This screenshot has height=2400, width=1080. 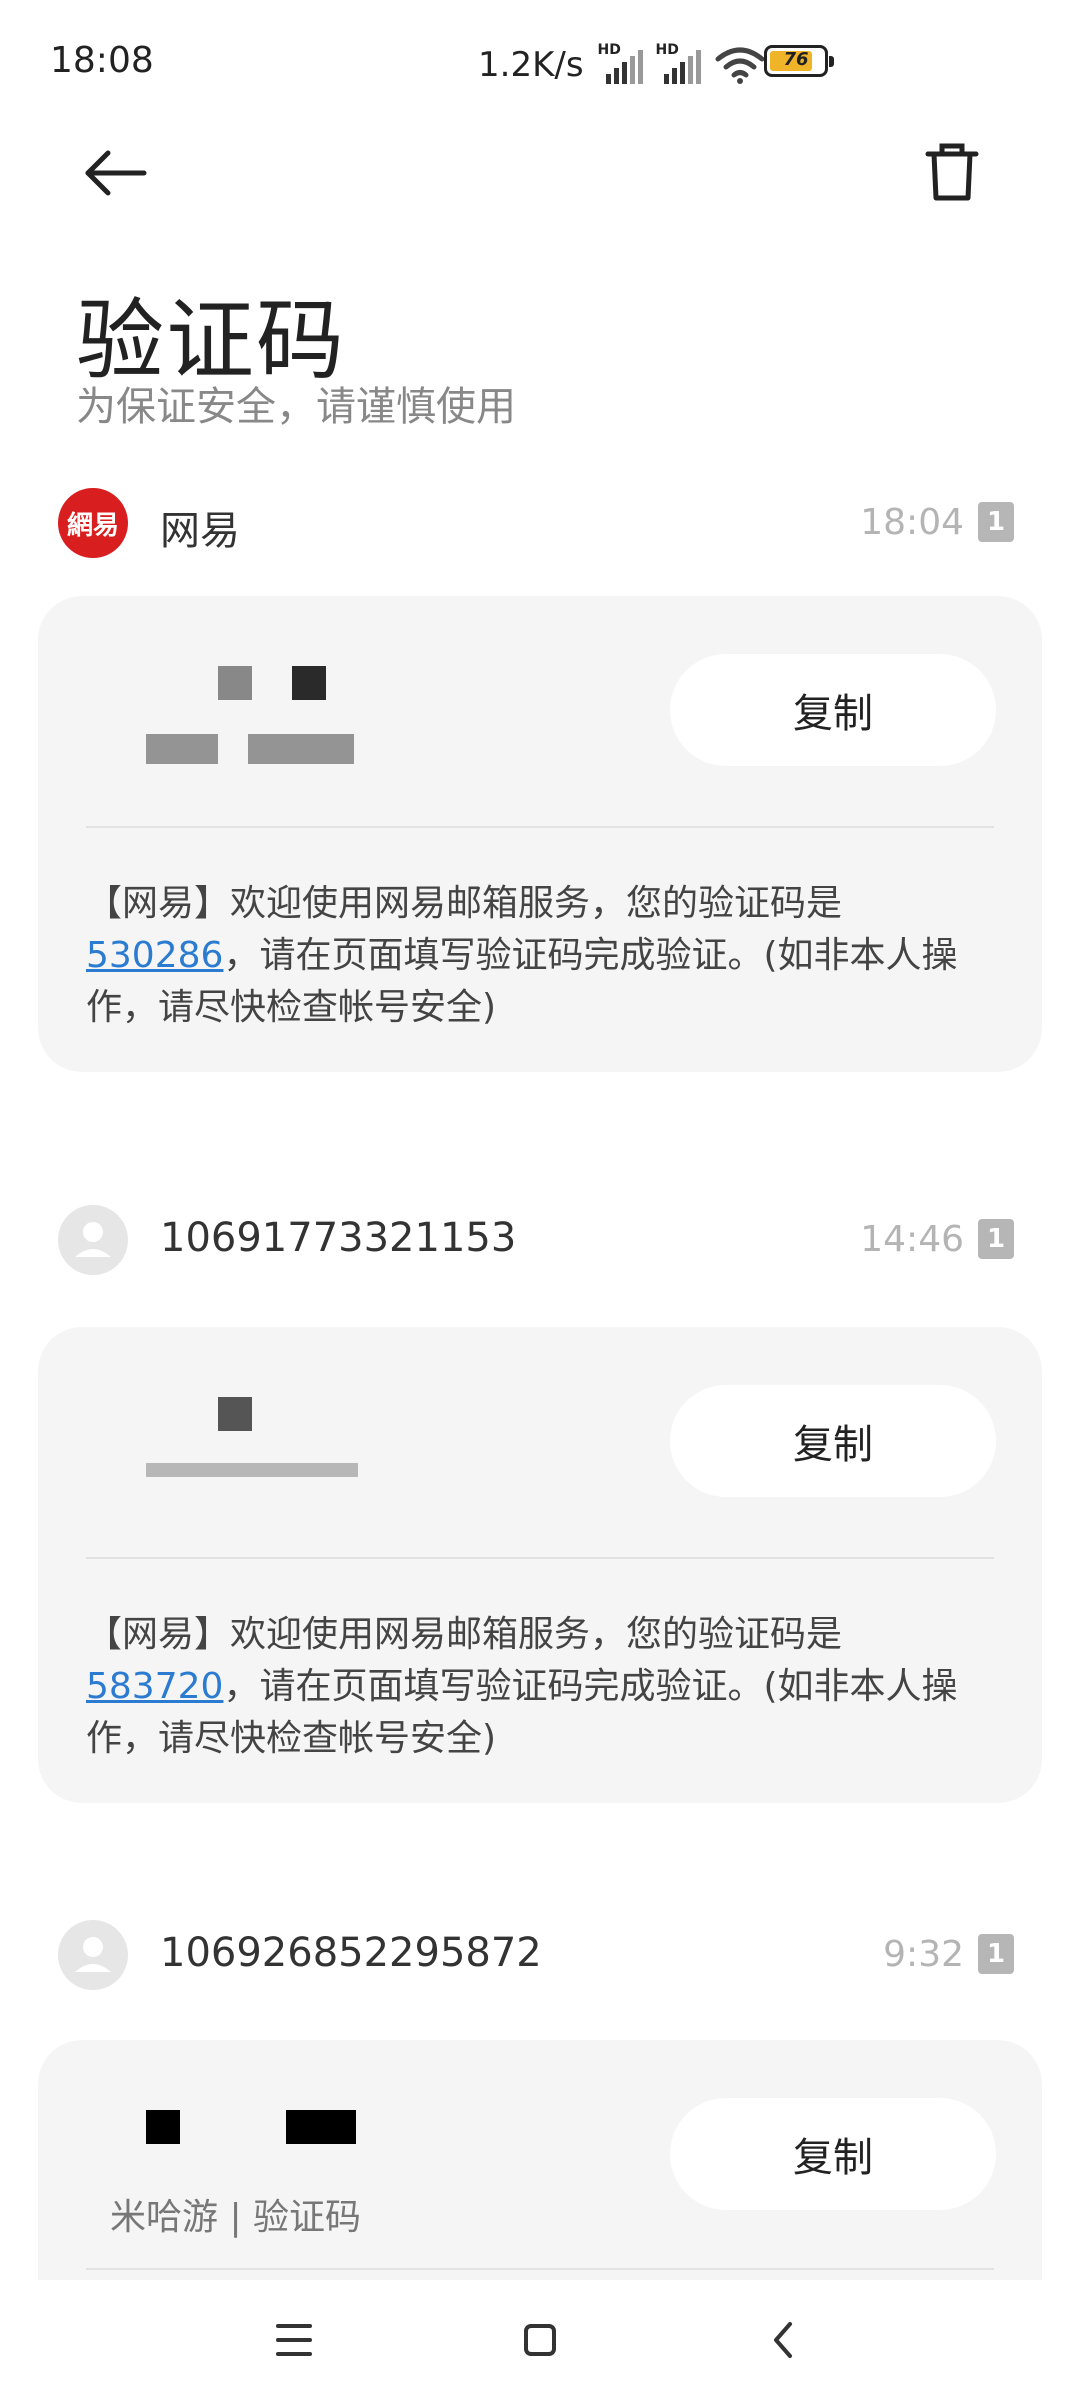 What do you see at coordinates (294, 2340) in the screenshot?
I see `menu-icon` at bounding box center [294, 2340].